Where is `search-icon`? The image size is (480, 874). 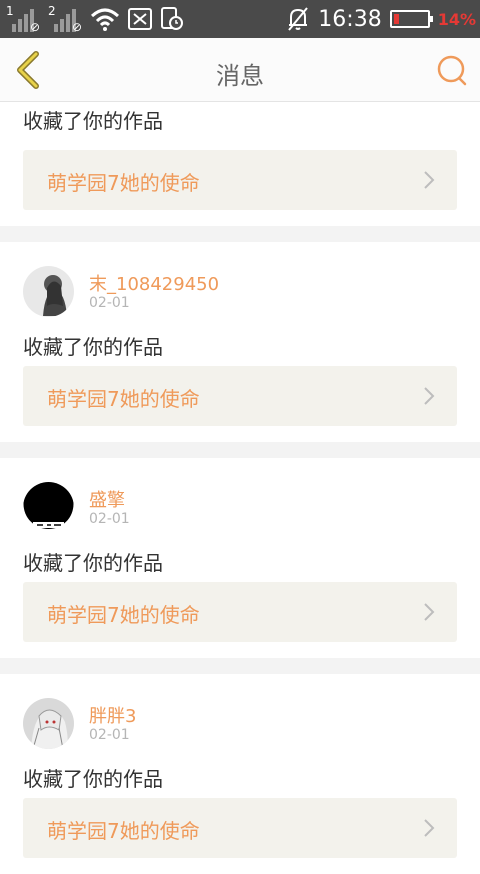
search-icon is located at coordinates (452, 70).